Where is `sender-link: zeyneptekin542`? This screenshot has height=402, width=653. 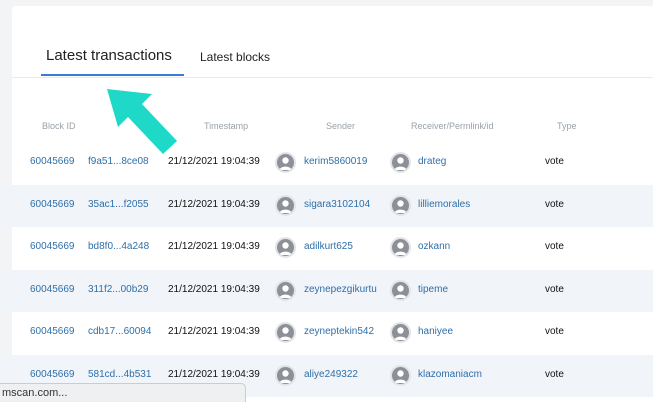
sender-link: zeyneptekin542 is located at coordinates (339, 331).